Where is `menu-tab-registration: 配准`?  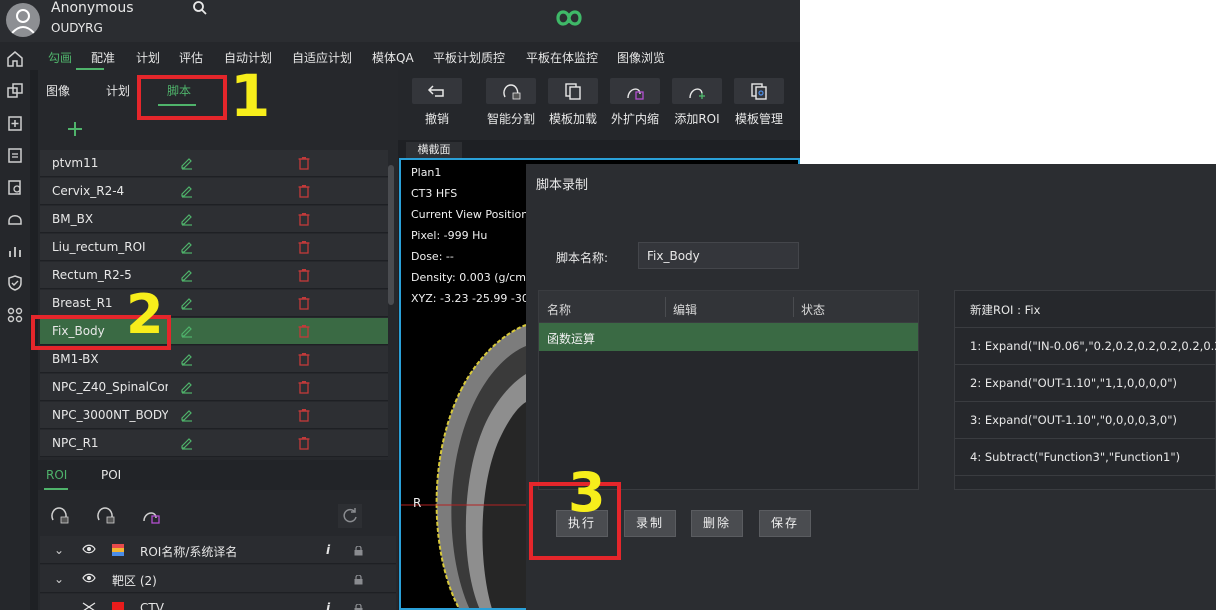 menu-tab-registration: 配准 is located at coordinates (103, 57).